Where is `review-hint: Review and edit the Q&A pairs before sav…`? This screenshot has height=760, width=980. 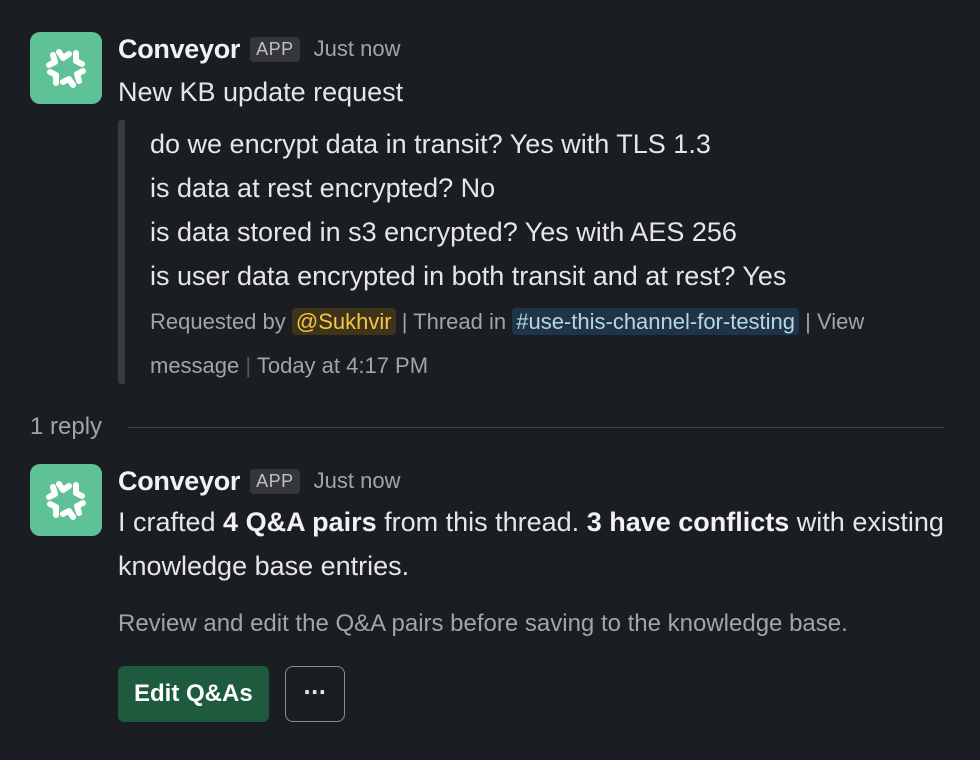 review-hint: Review and edit the Q&A pairs before sav… is located at coordinates (483, 623).